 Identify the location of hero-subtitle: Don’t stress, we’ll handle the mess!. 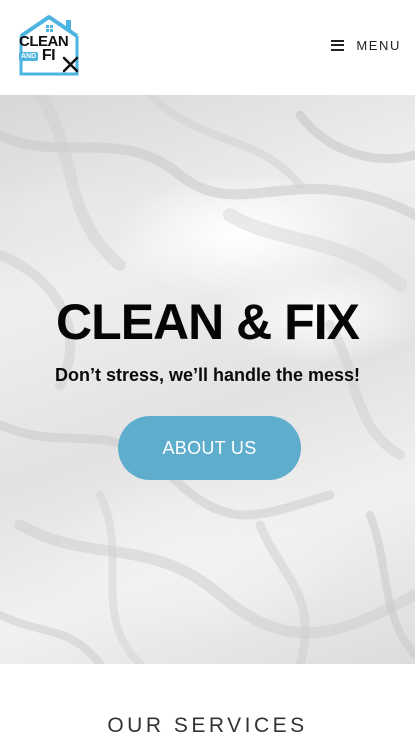
(207, 375).